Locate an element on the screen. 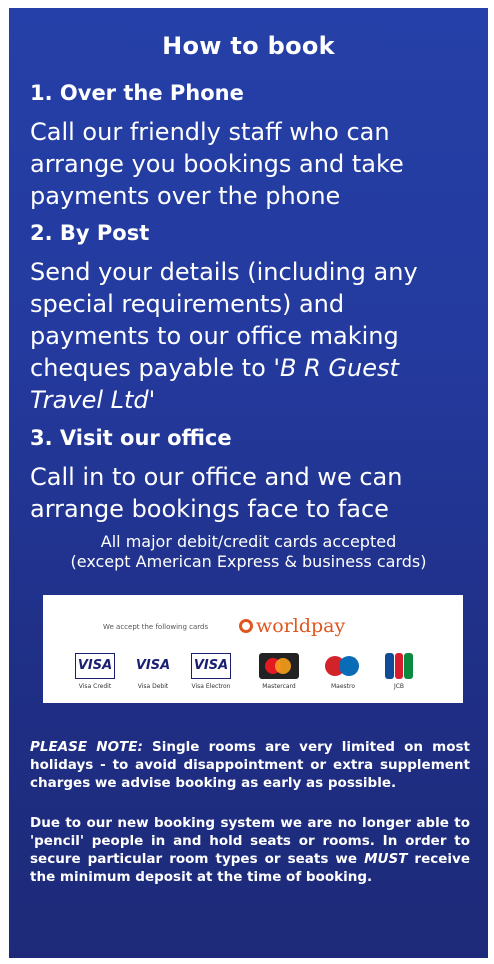  jcb-icon is located at coordinates (399, 666).